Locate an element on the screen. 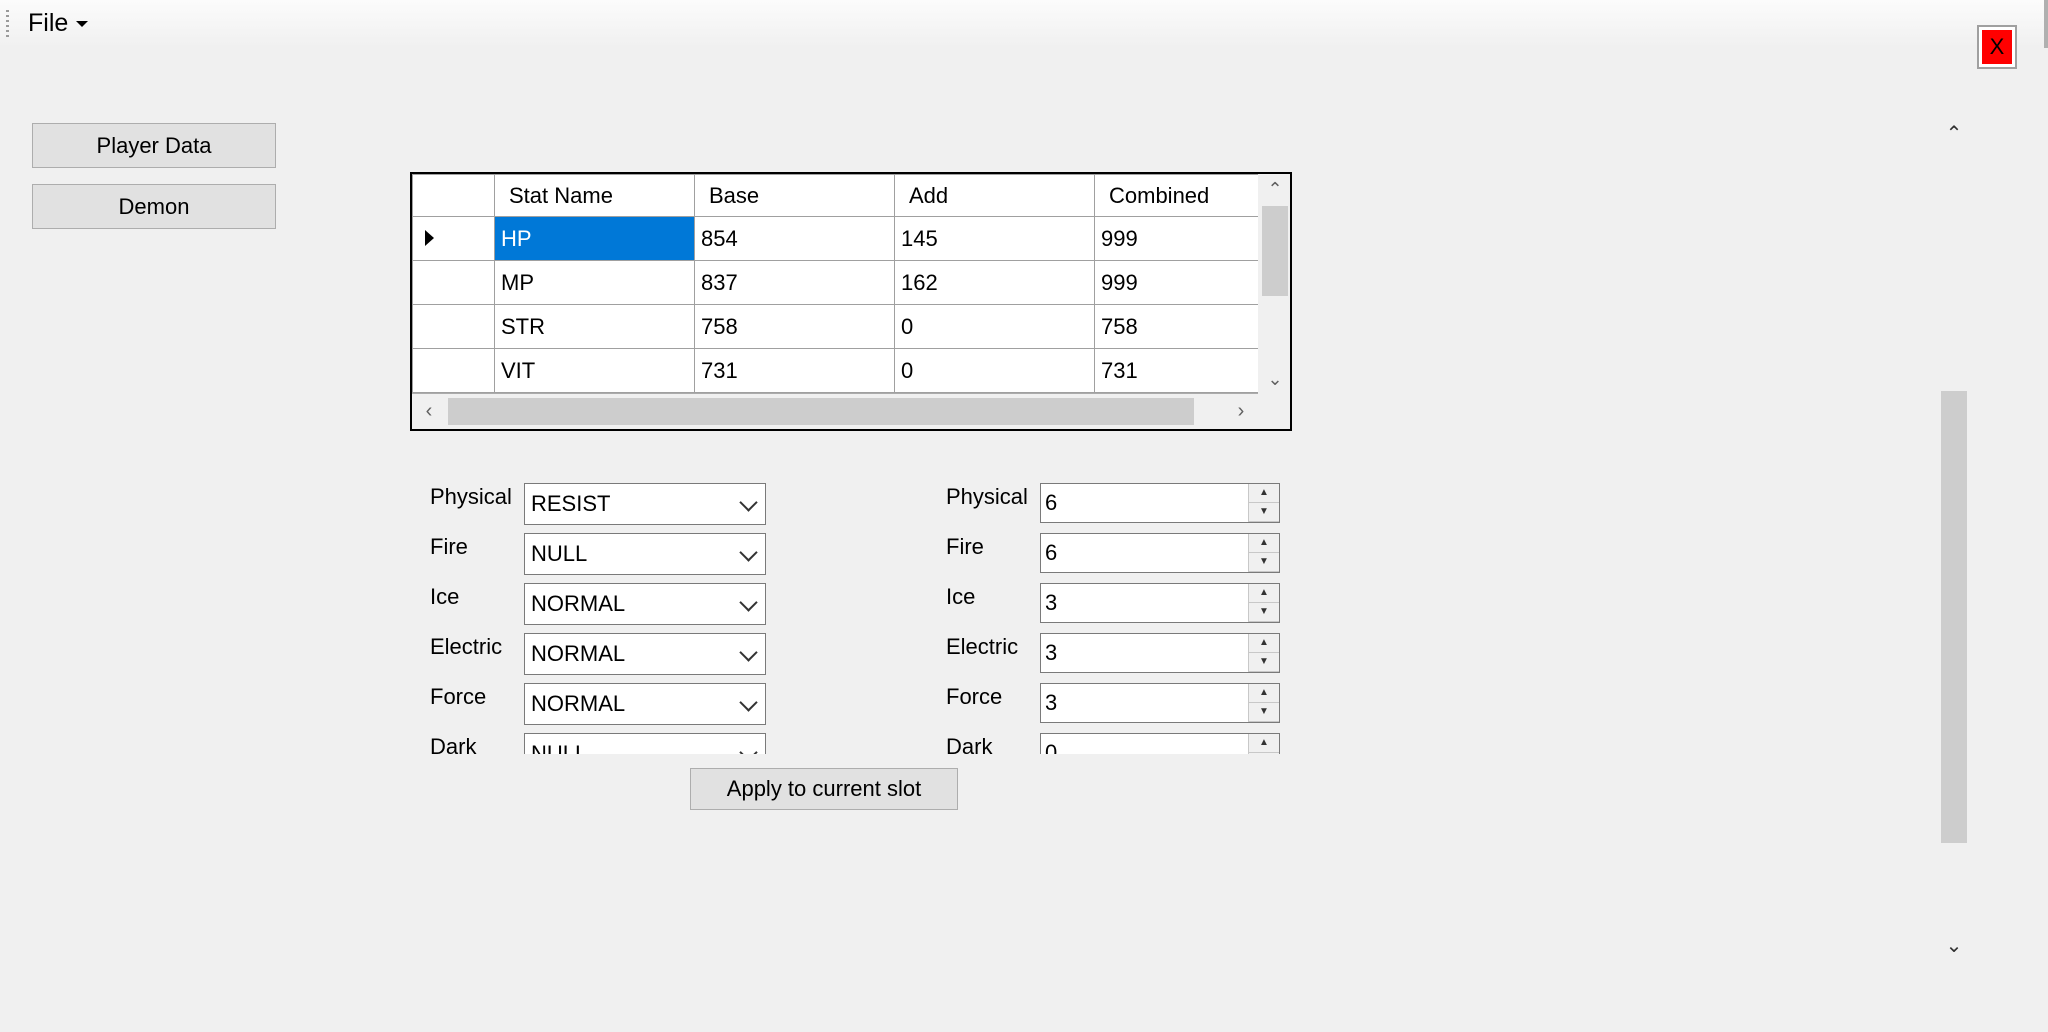 This screenshot has height=1032, width=2048. table-row: VIT 731 0 731 is located at coordinates (838, 370).